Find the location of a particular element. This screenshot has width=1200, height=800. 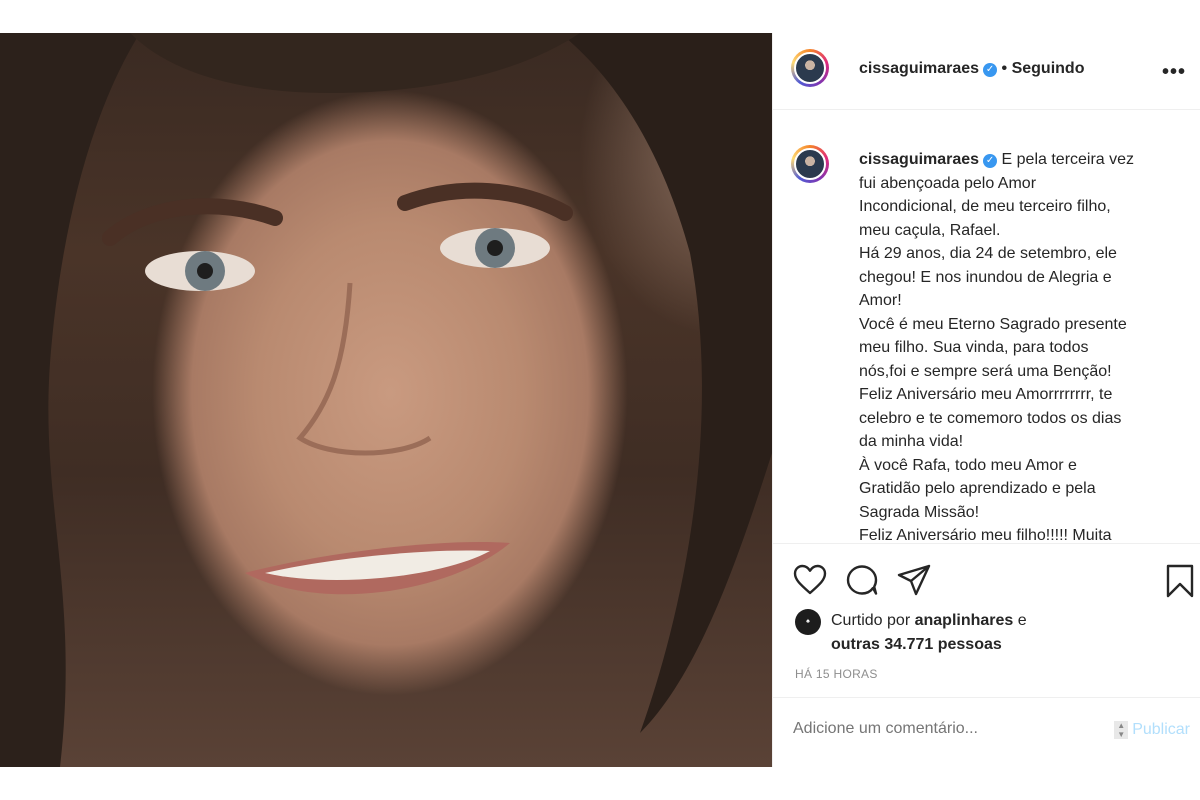

caption-line: Gratidão pelo aprendizado e pela is located at coordinates (1018, 489).